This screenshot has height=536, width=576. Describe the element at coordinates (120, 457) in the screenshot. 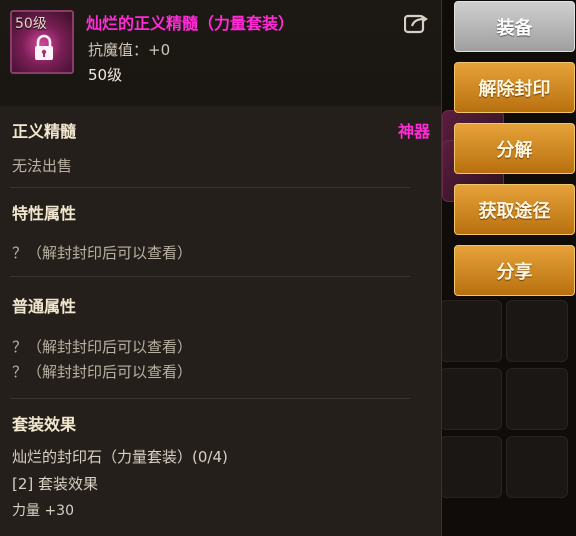

I see `set-name: 灿烂的封印石（力量套装）(0/4)` at that location.